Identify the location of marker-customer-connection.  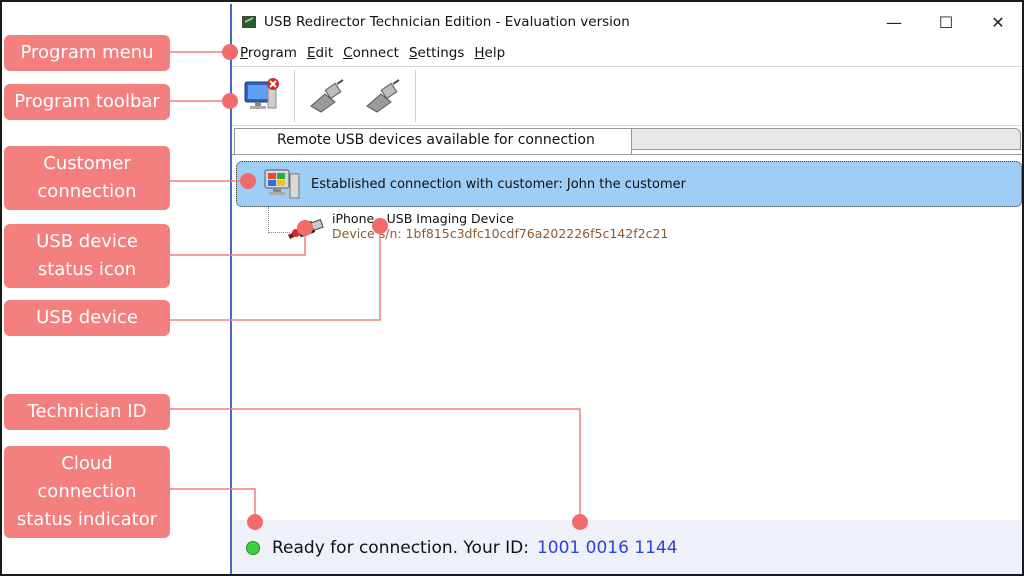
(248, 181).